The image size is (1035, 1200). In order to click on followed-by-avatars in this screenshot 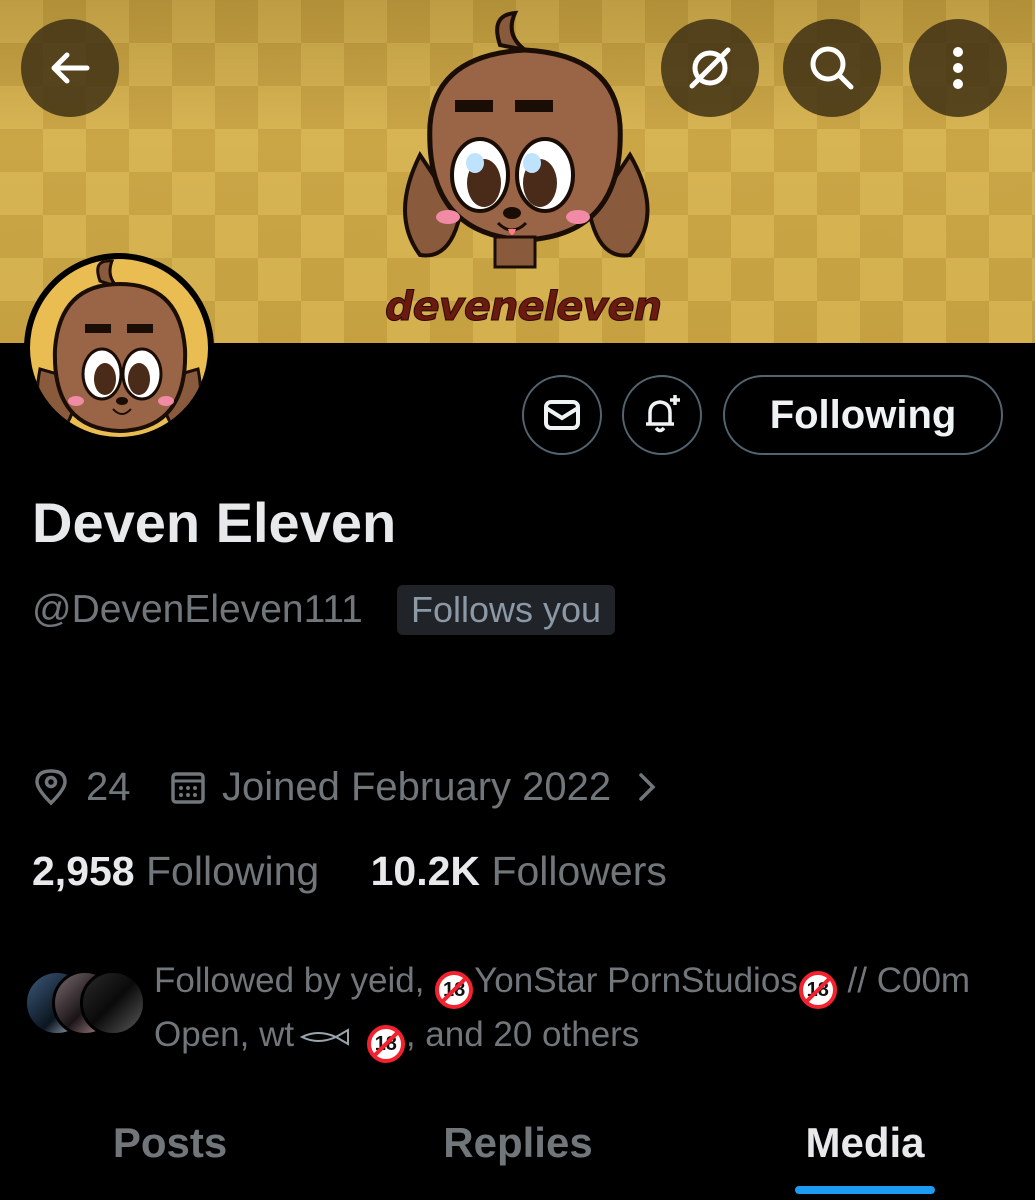, I will do `click(85, 1003)`.